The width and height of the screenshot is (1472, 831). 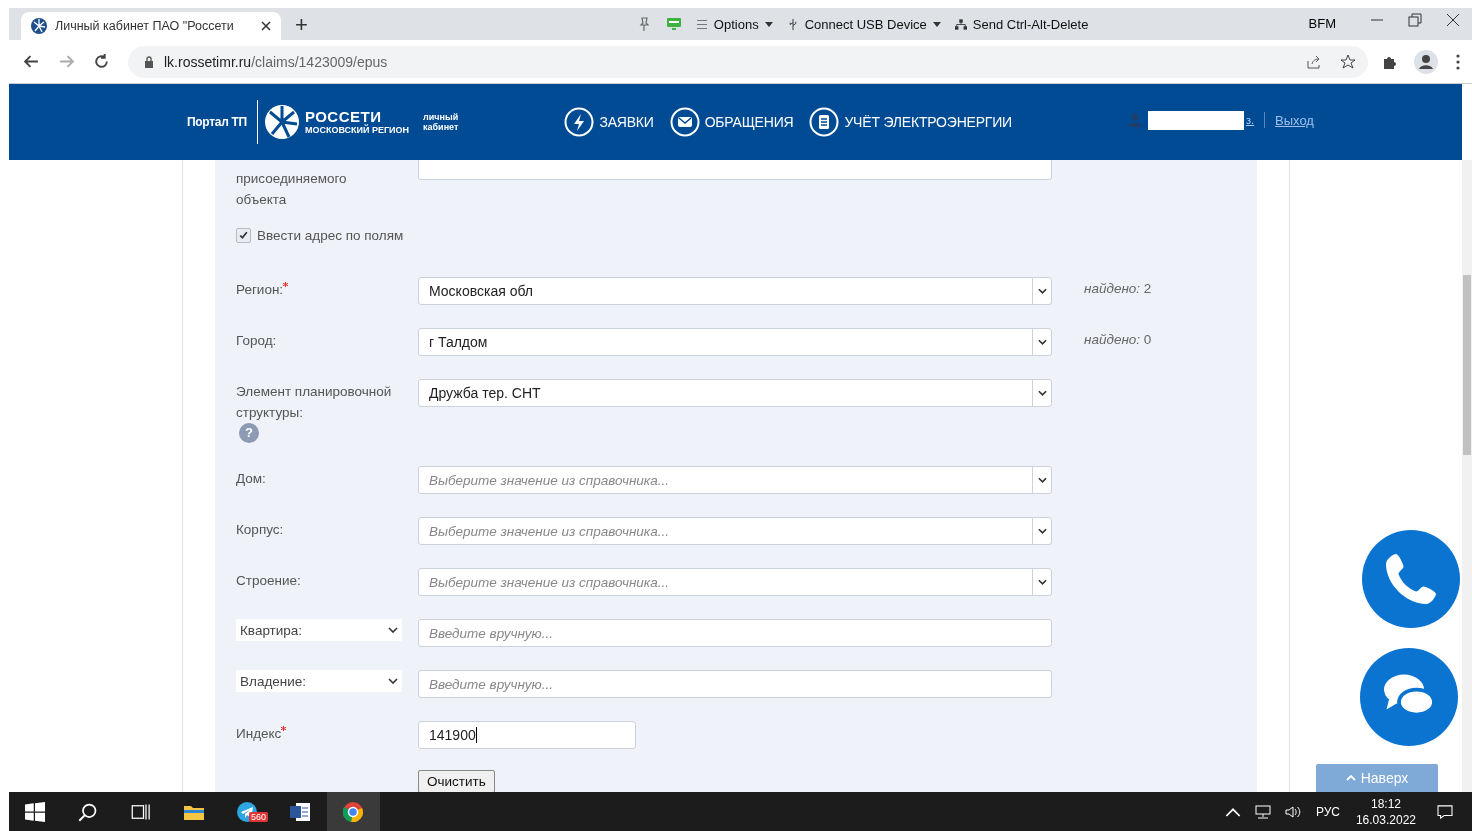 What do you see at coordinates (319, 681) in the screenshot?
I see `field-type-dropdown: Владение:` at bounding box center [319, 681].